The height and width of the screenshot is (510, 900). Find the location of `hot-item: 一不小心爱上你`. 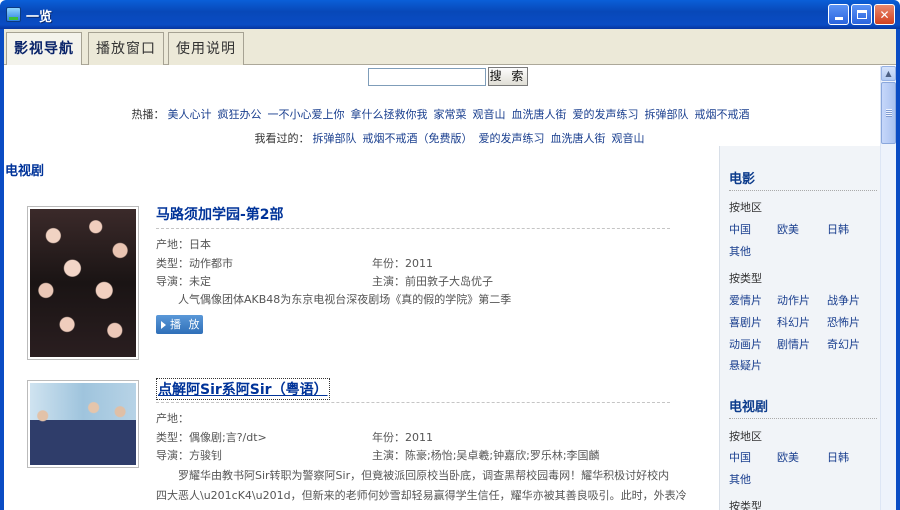

hot-item: 一不小心爱上你 is located at coordinates (306, 114).